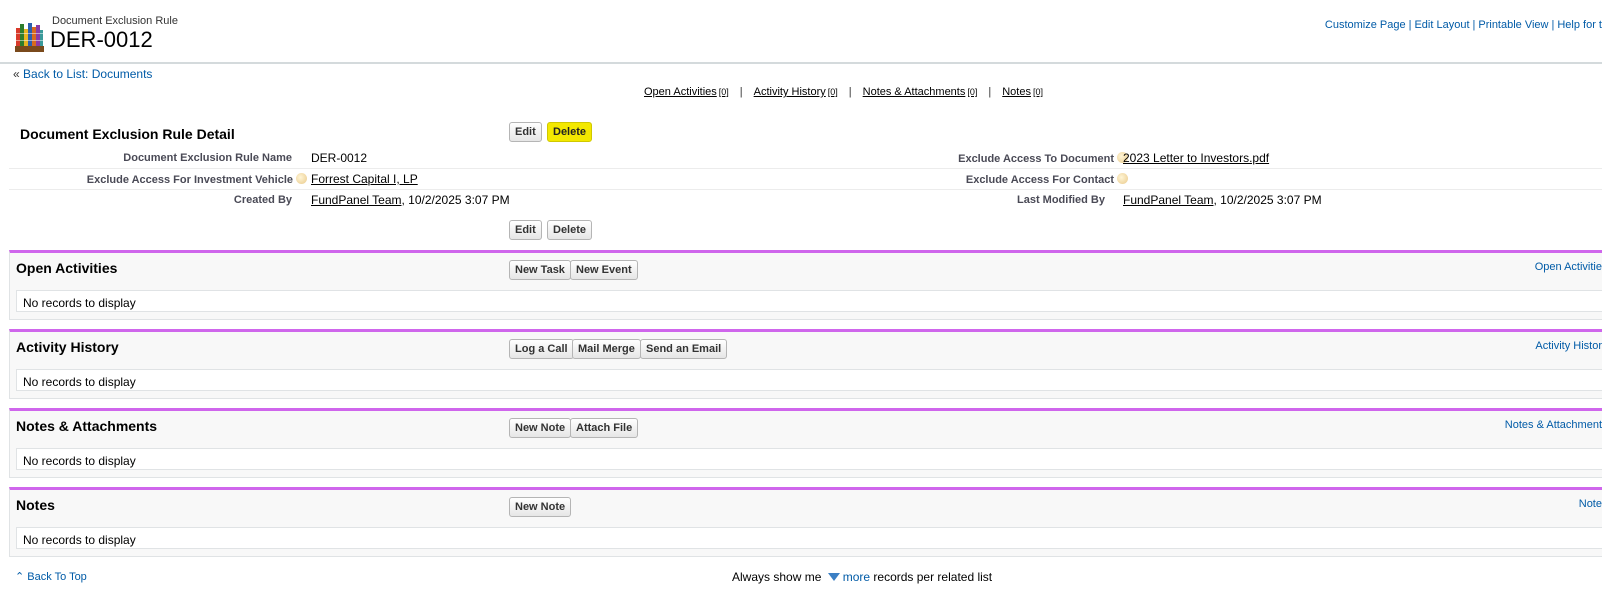  Describe the element at coordinates (67, 347) in the screenshot. I see `related-list-title: Activity History` at that location.